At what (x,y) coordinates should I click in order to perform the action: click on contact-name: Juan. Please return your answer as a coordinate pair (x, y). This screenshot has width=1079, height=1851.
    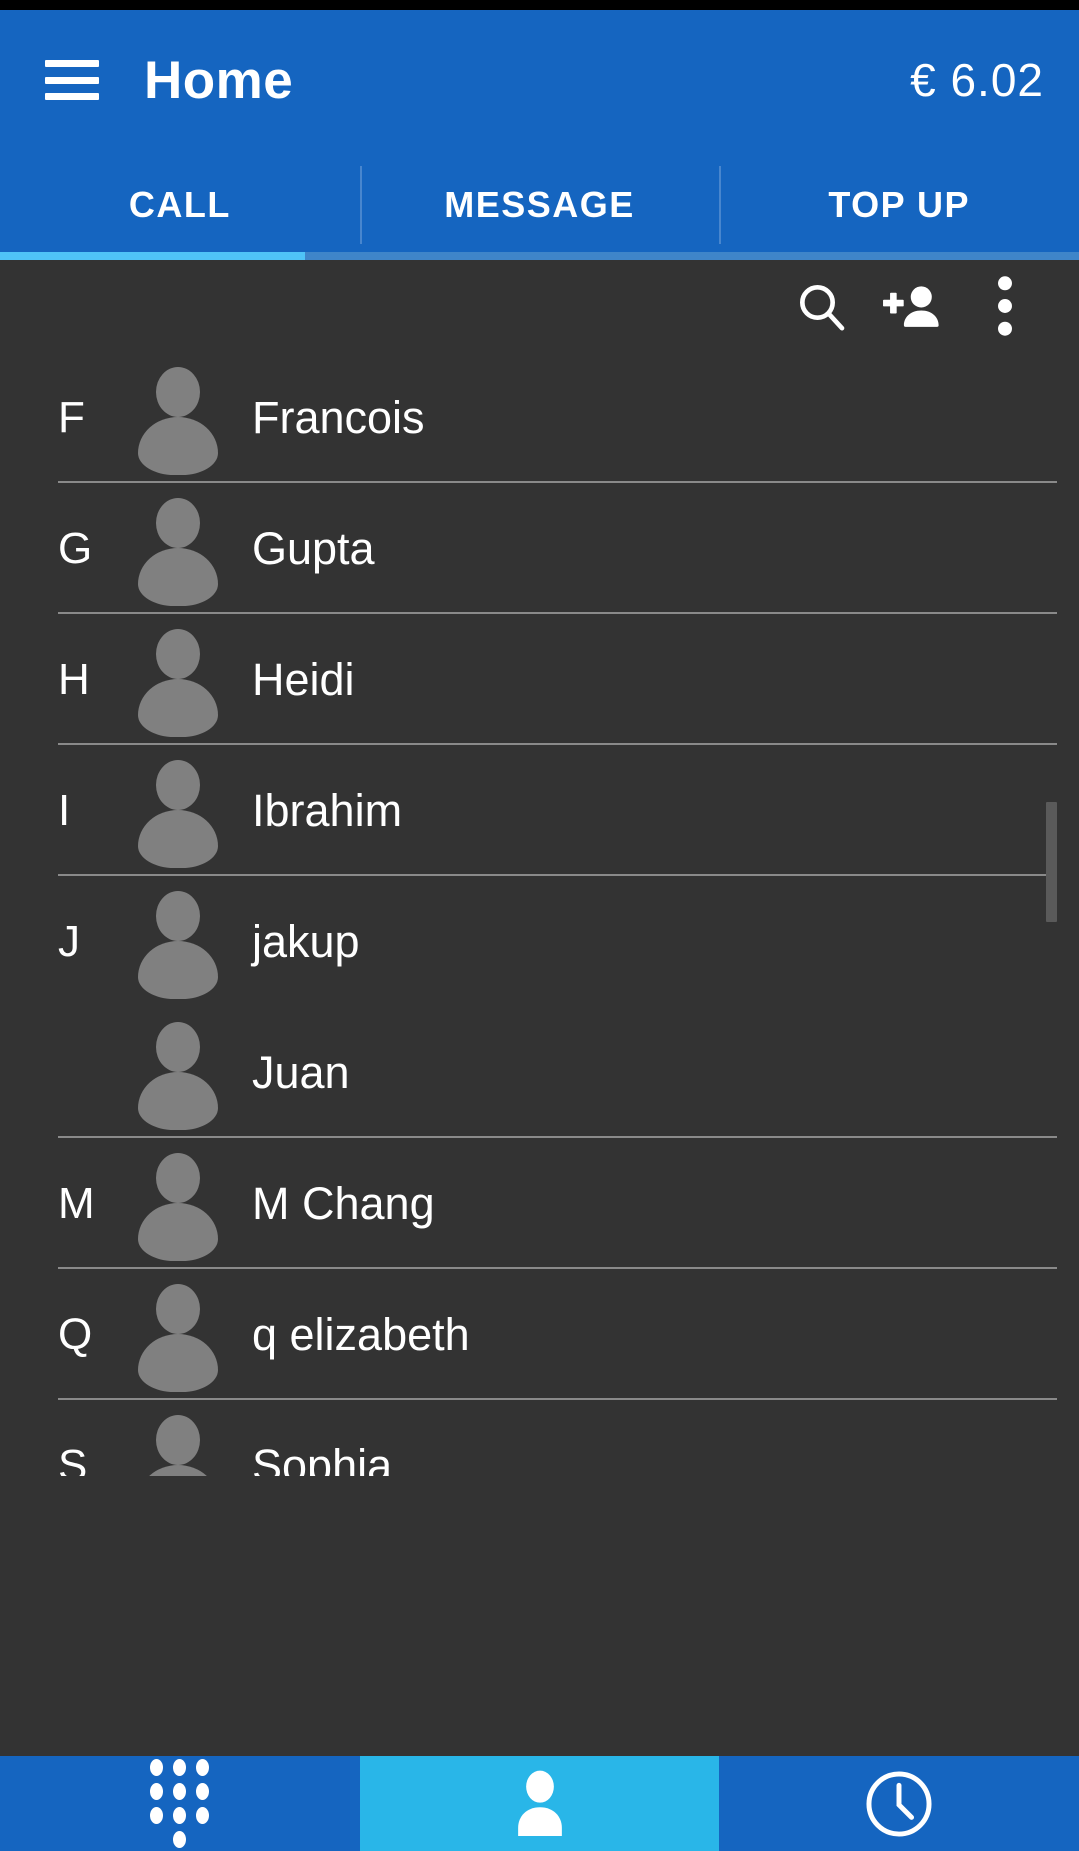
    Looking at the image, I should click on (301, 1072).